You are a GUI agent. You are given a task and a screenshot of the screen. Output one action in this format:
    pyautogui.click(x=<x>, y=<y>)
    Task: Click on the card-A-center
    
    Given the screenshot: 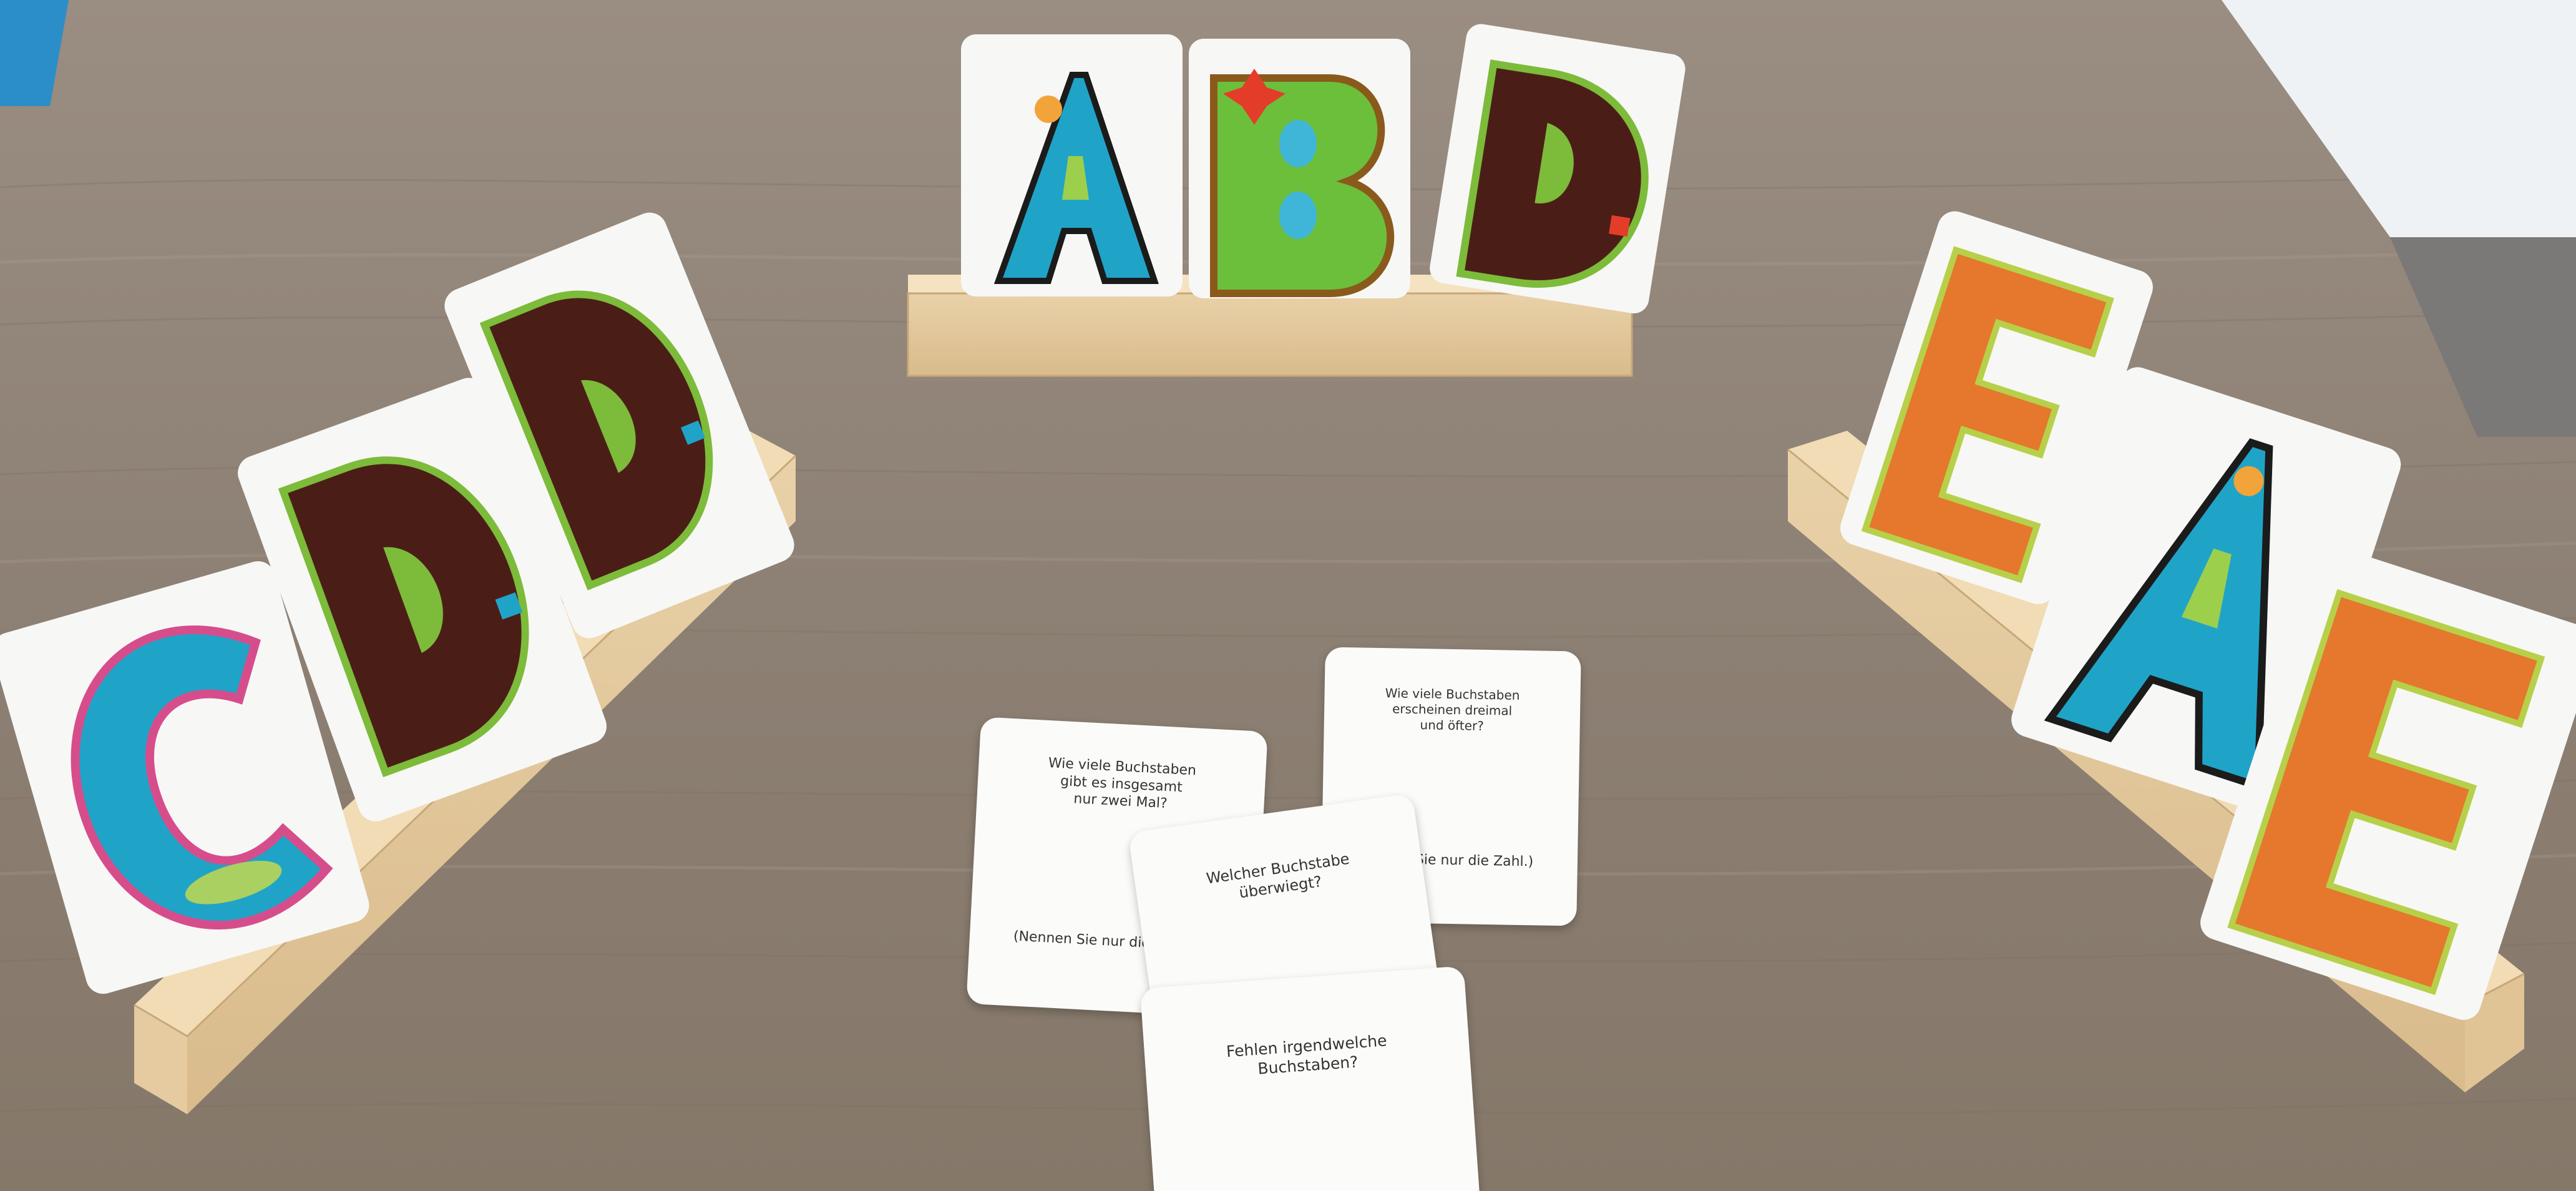 What is the action you would take?
    pyautogui.click(x=1072, y=165)
    